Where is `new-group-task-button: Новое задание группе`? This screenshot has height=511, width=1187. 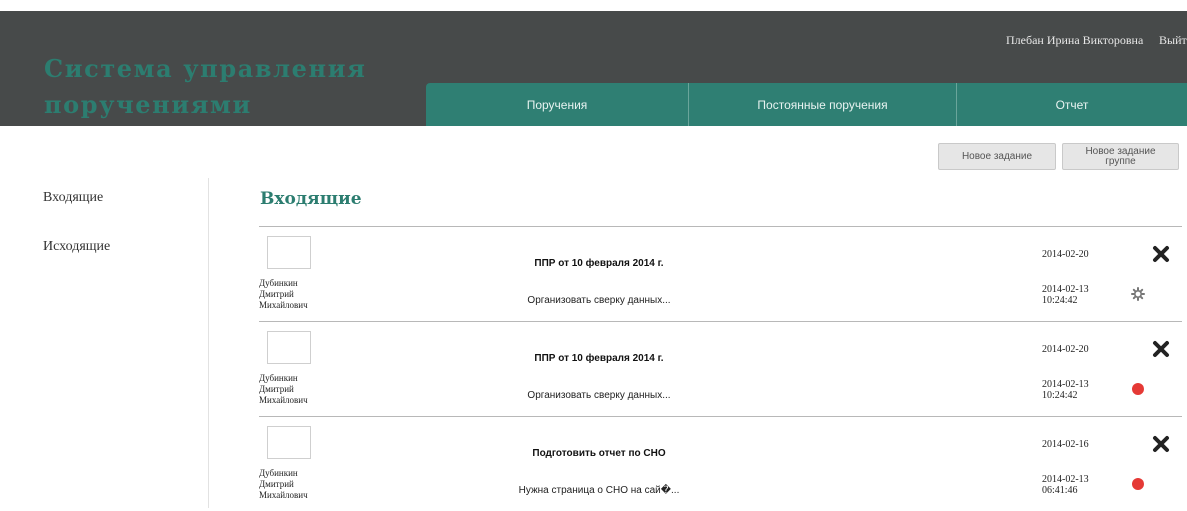
new-group-task-button: Новое задание группе is located at coordinates (1120, 156).